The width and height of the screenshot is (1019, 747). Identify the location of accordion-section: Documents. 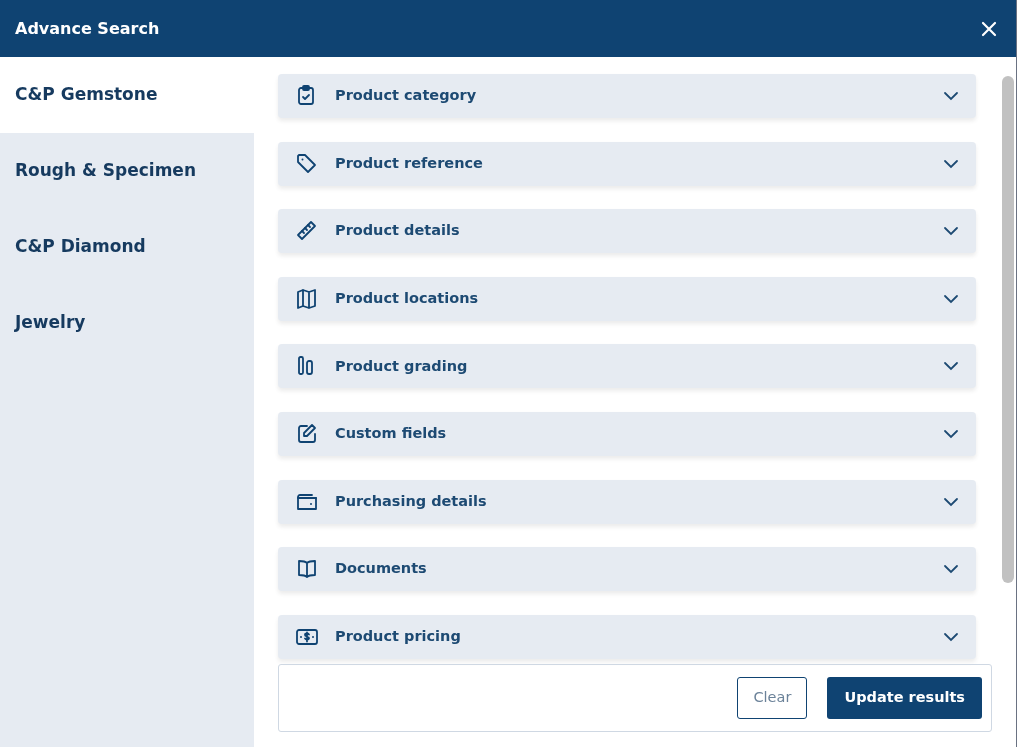
(627, 569).